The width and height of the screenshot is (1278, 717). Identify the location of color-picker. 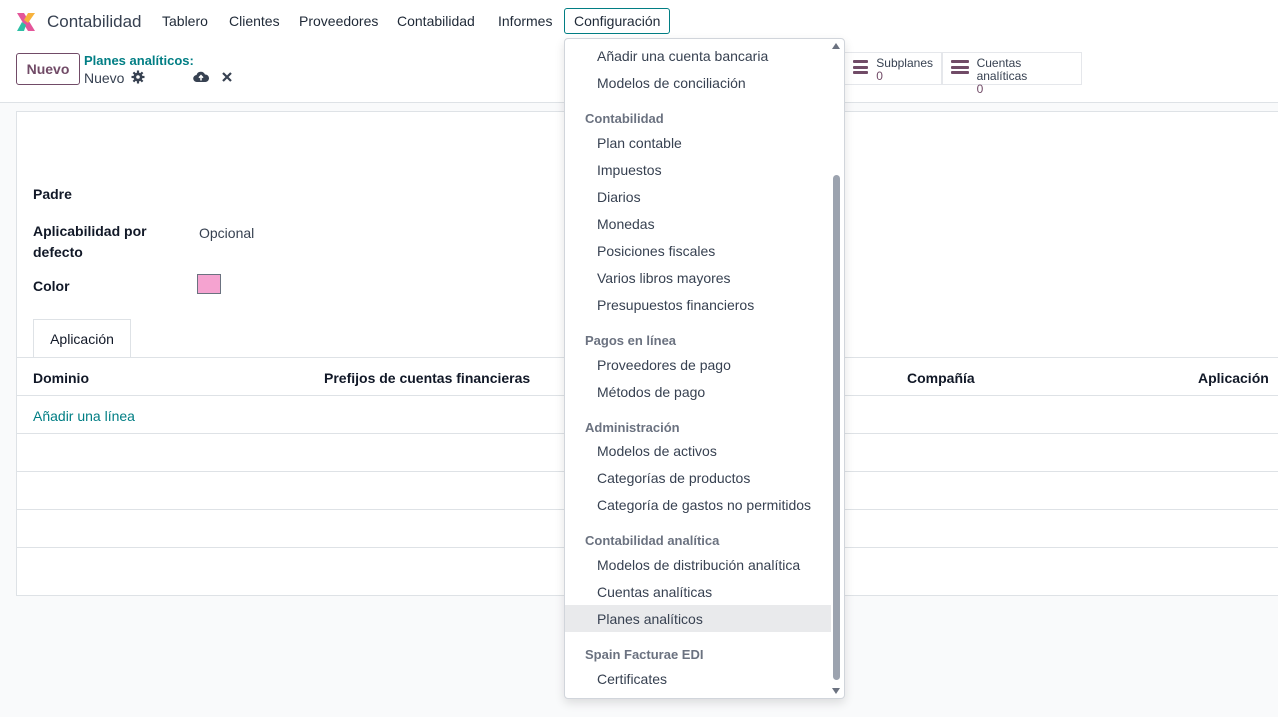
(209, 284).